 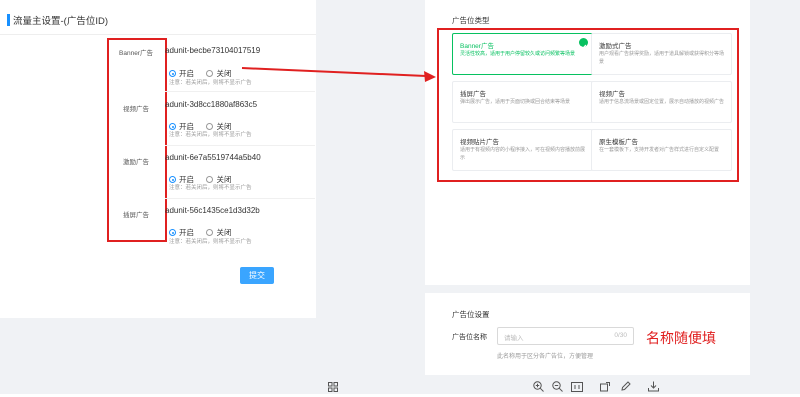 I want to click on zoom-out-icon, so click(x=557, y=388).